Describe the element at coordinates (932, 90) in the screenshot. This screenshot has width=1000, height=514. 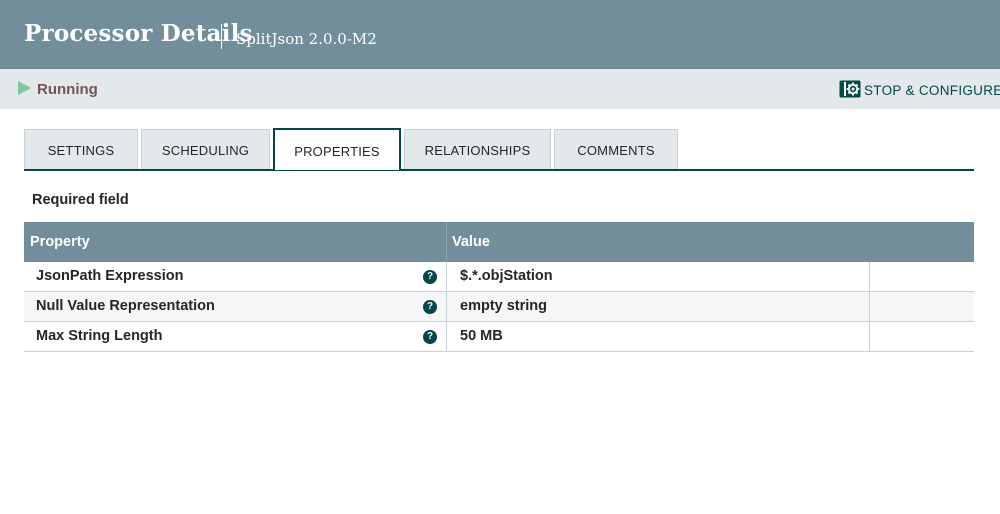
I see `stop-and-configure-label: STOP & CONFIGURE` at that location.